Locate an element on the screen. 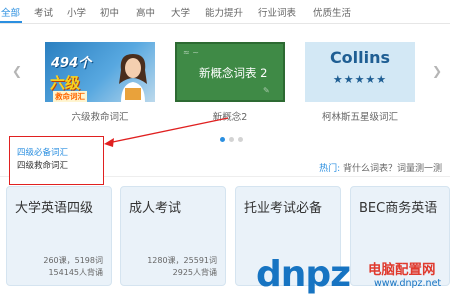  course-lessons-words: 260课，5198词 is located at coordinates (73, 260).